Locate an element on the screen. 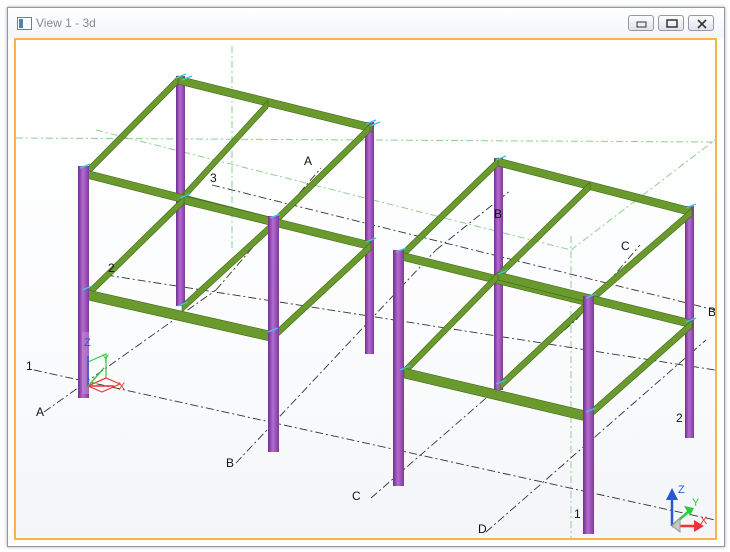 The height and width of the screenshot is (552, 730). maximize-icon is located at coordinates (672, 23).